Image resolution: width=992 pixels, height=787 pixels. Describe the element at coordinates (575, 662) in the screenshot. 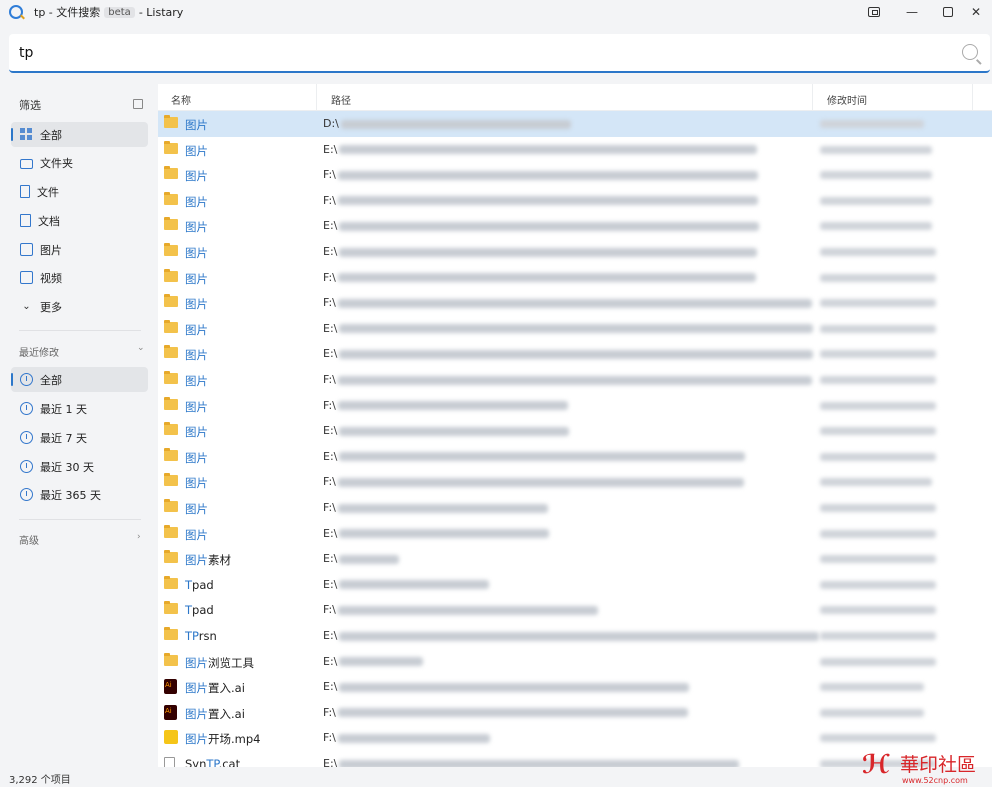

I see `result-row: 图片浏览工具 E:\` at that location.